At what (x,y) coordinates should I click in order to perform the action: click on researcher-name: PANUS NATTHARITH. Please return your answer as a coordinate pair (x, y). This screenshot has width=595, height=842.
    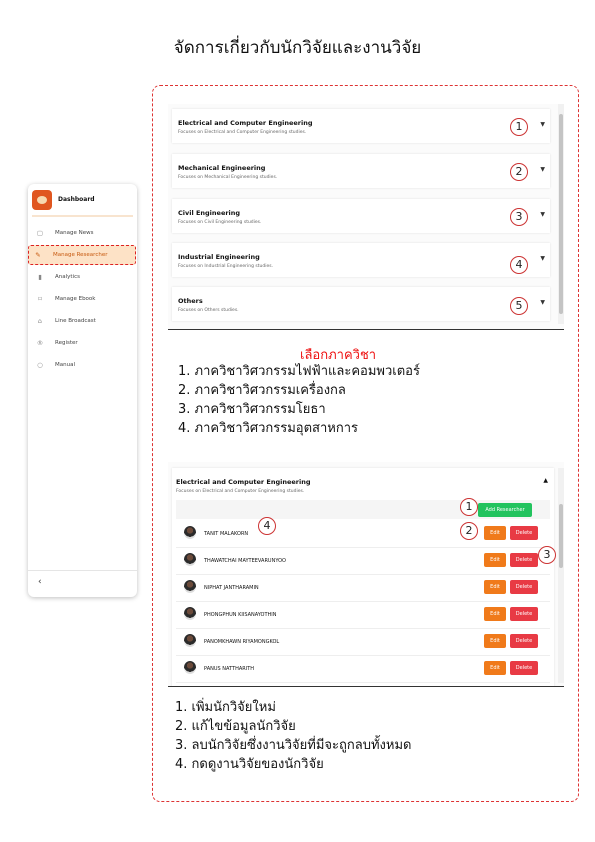
    Looking at the image, I should click on (229, 669).